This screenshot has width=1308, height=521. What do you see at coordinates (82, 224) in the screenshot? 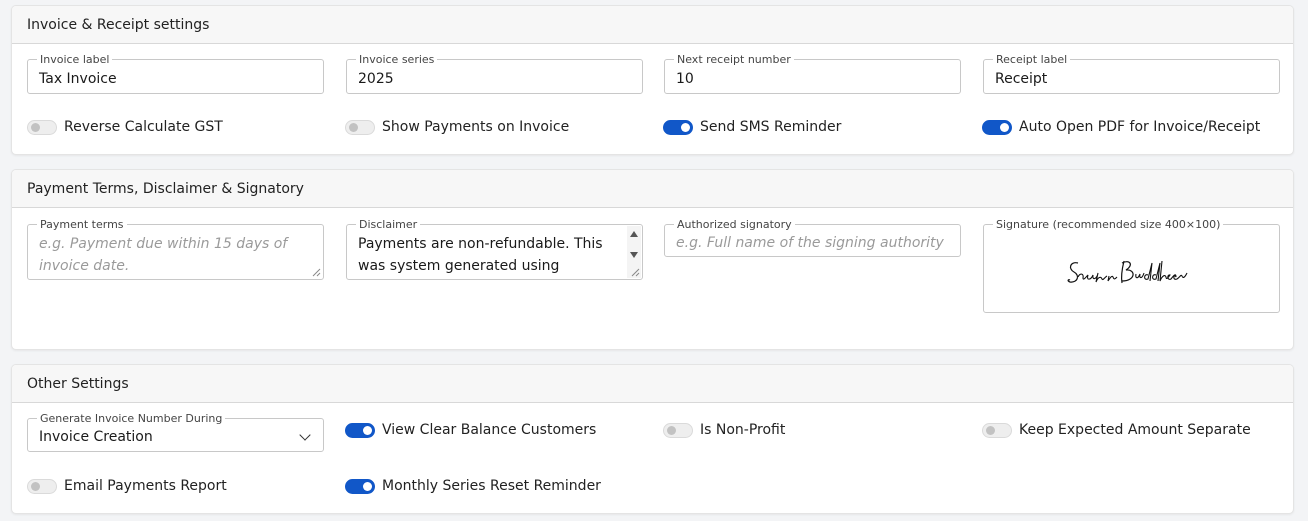
I see `payment-terms-label: Payment terms` at bounding box center [82, 224].